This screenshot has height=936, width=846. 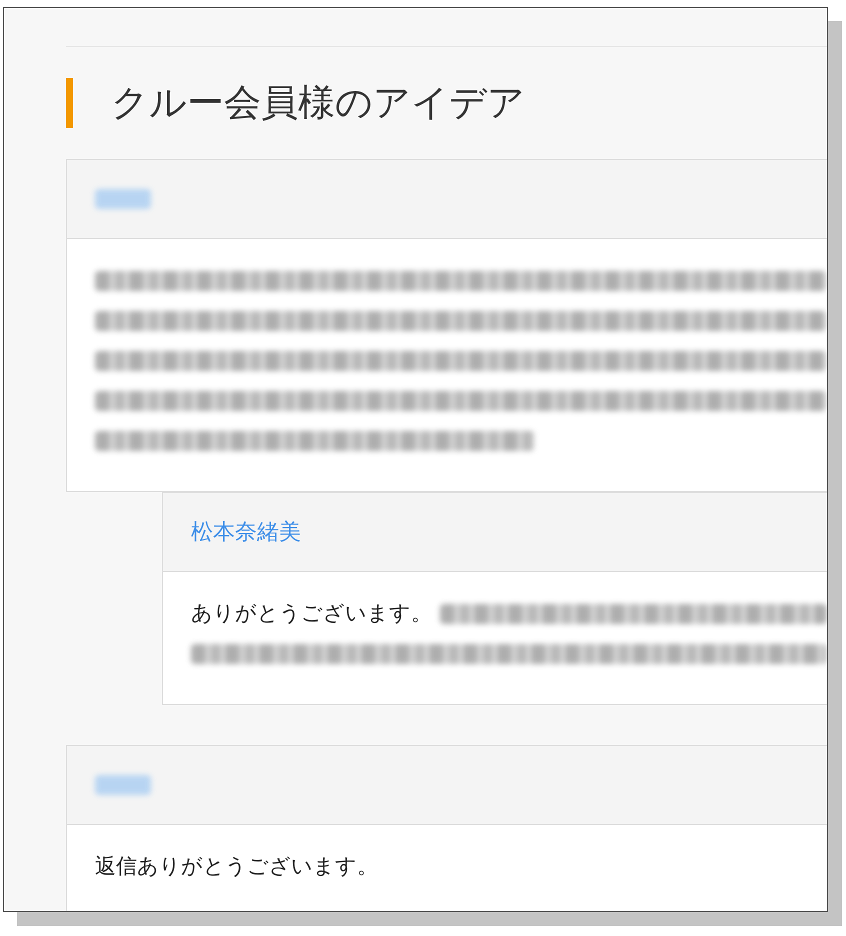 I want to click on author-link: 松本奈緒美, so click(x=246, y=532).